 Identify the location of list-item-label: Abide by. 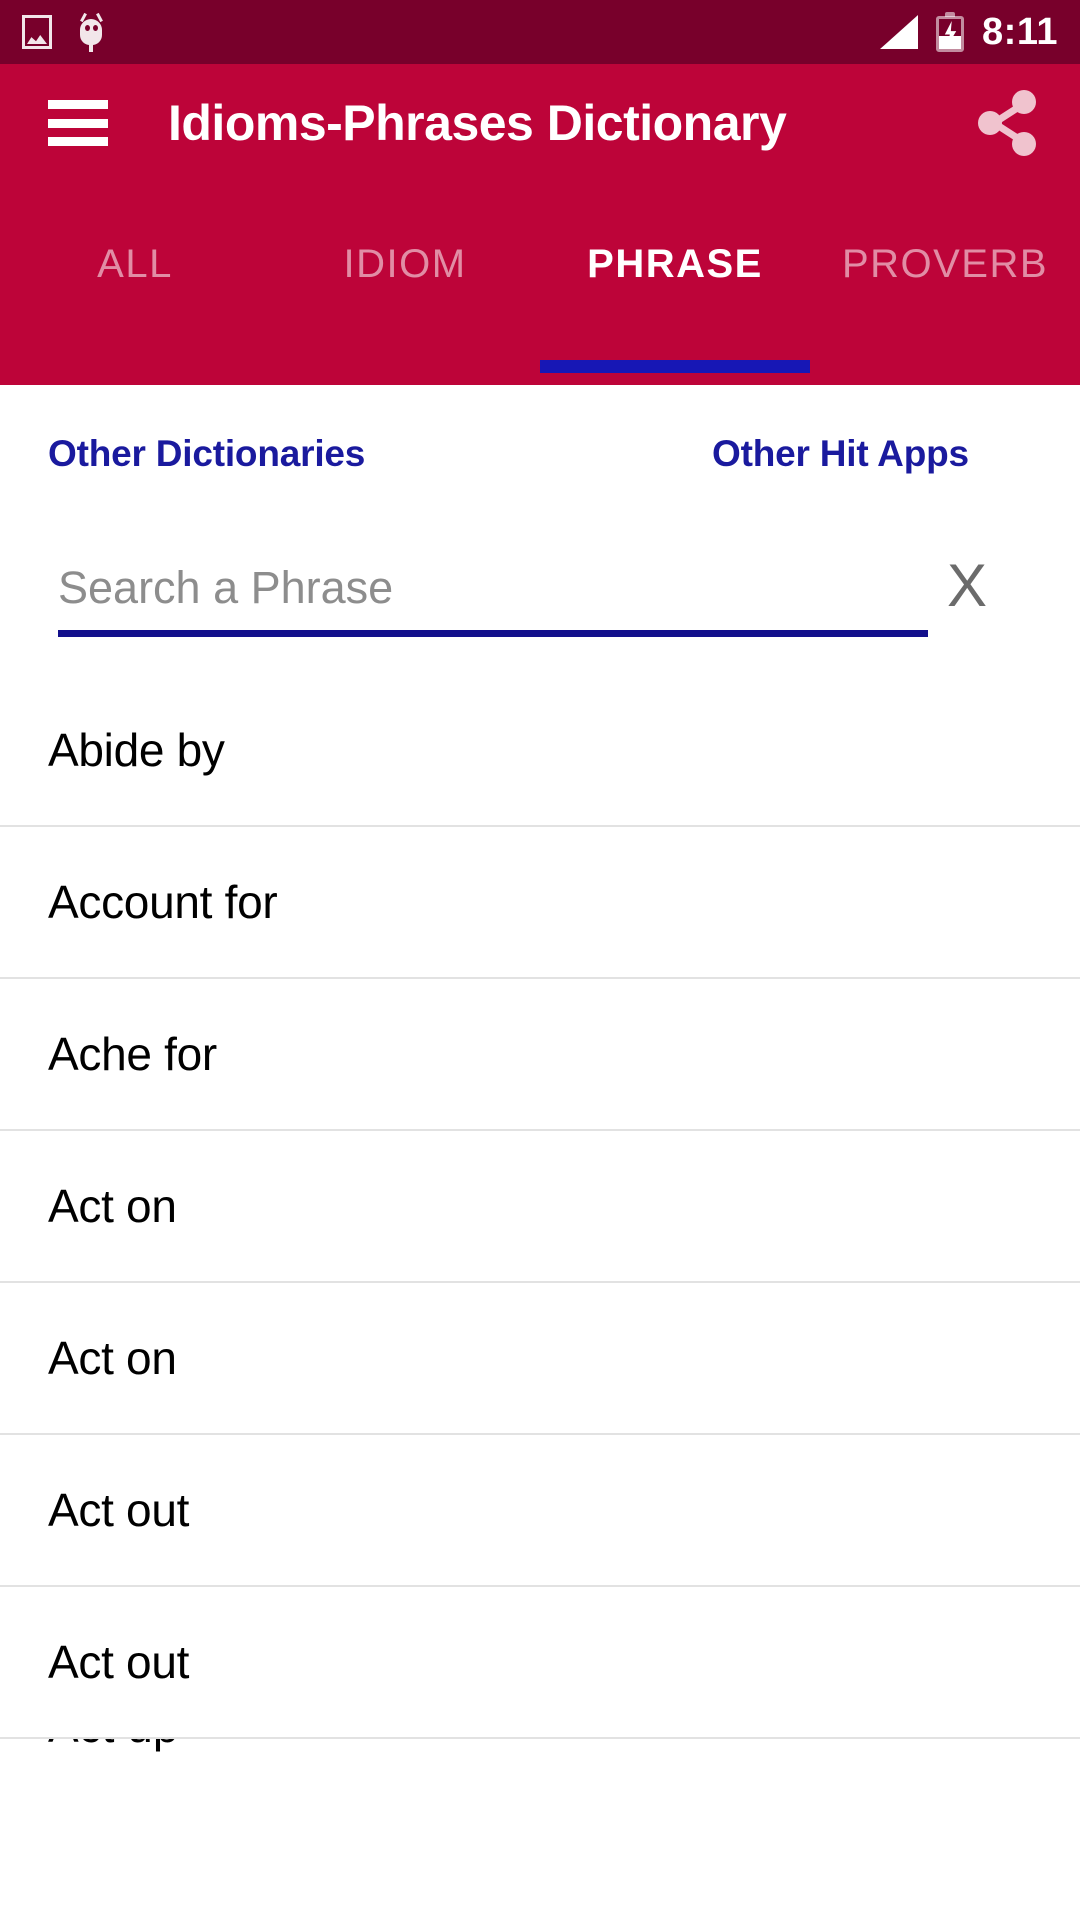
(136, 750).